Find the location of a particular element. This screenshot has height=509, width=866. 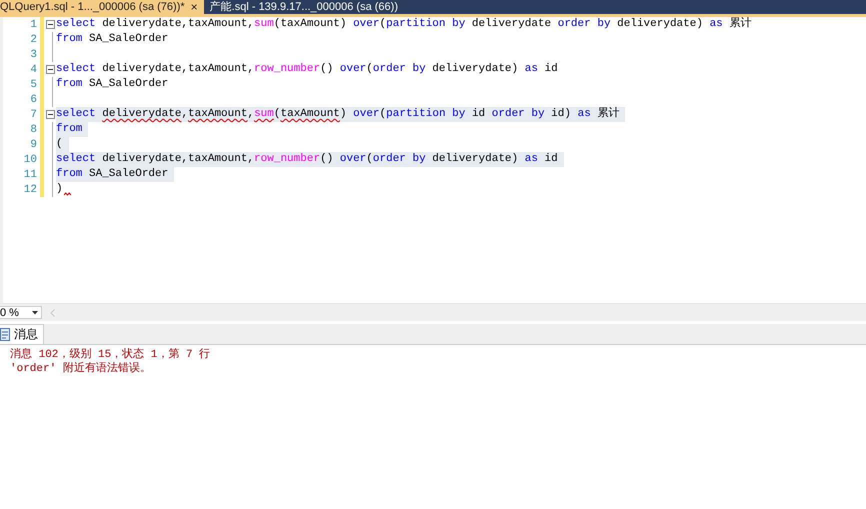

error-message: 消息 102，级别 15，状态 1，第 7 行 is located at coordinates (111, 355).